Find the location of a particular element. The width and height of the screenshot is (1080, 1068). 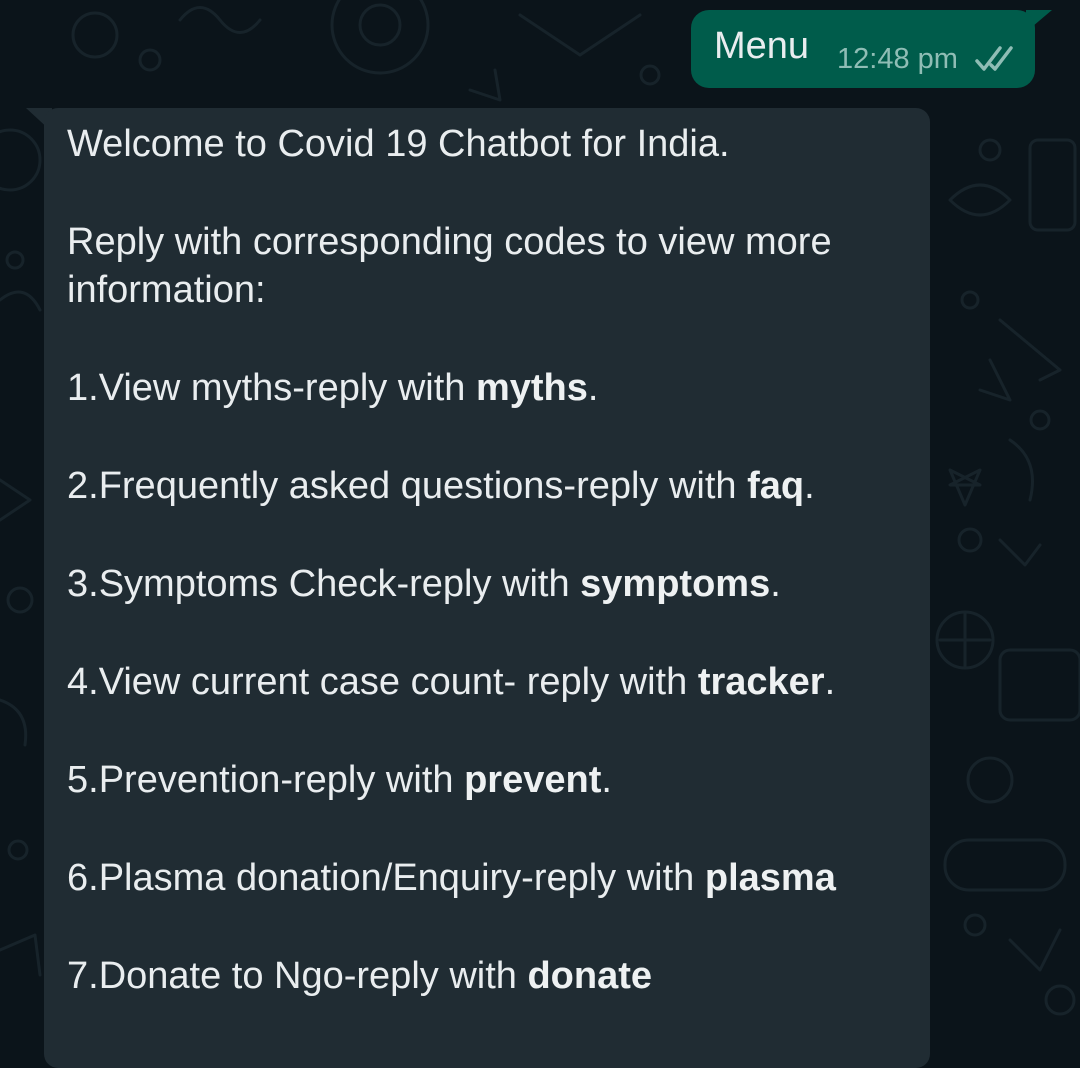

outgoing-message-bubble: Menu 12:48 pm is located at coordinates (863, 49).